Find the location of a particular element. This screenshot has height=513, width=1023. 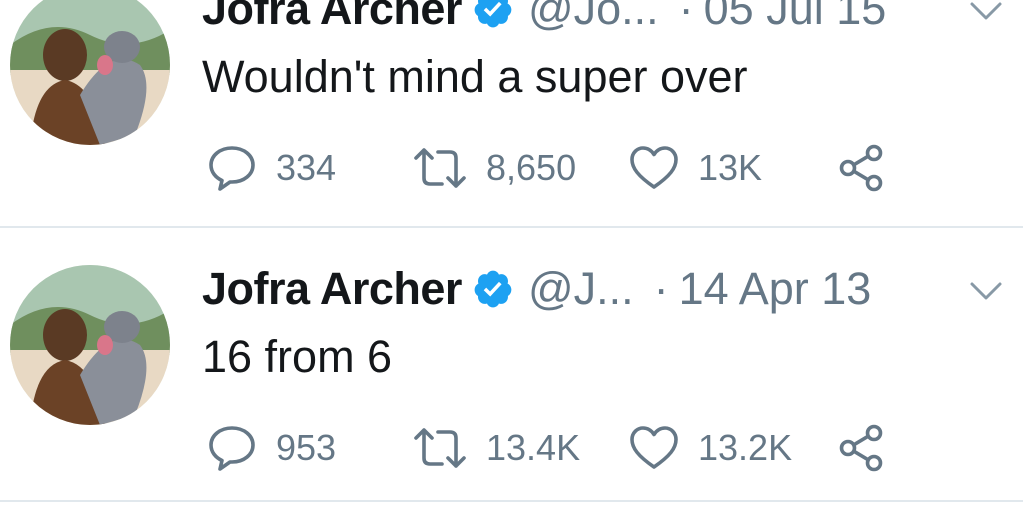

tweet-date: 05 Jul 15 is located at coordinates (795, 17).